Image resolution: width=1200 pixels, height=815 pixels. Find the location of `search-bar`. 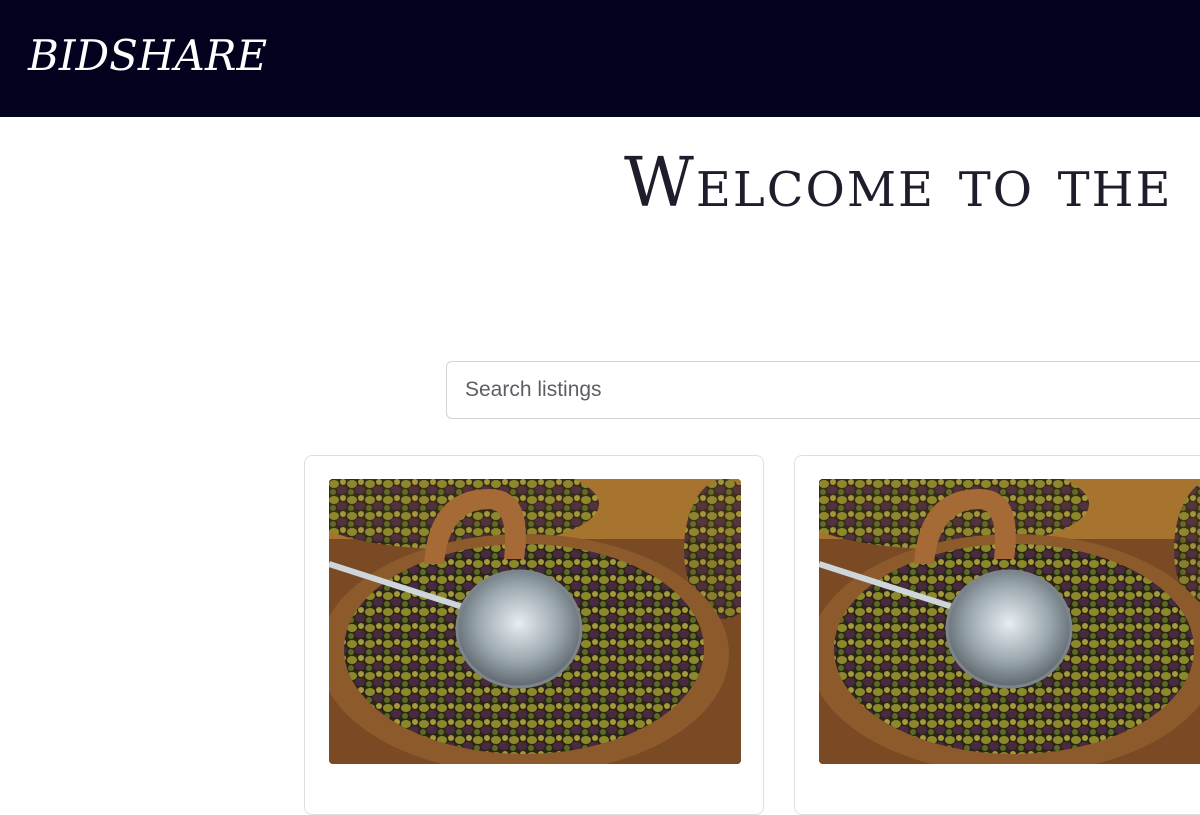

search-bar is located at coordinates (823, 390).